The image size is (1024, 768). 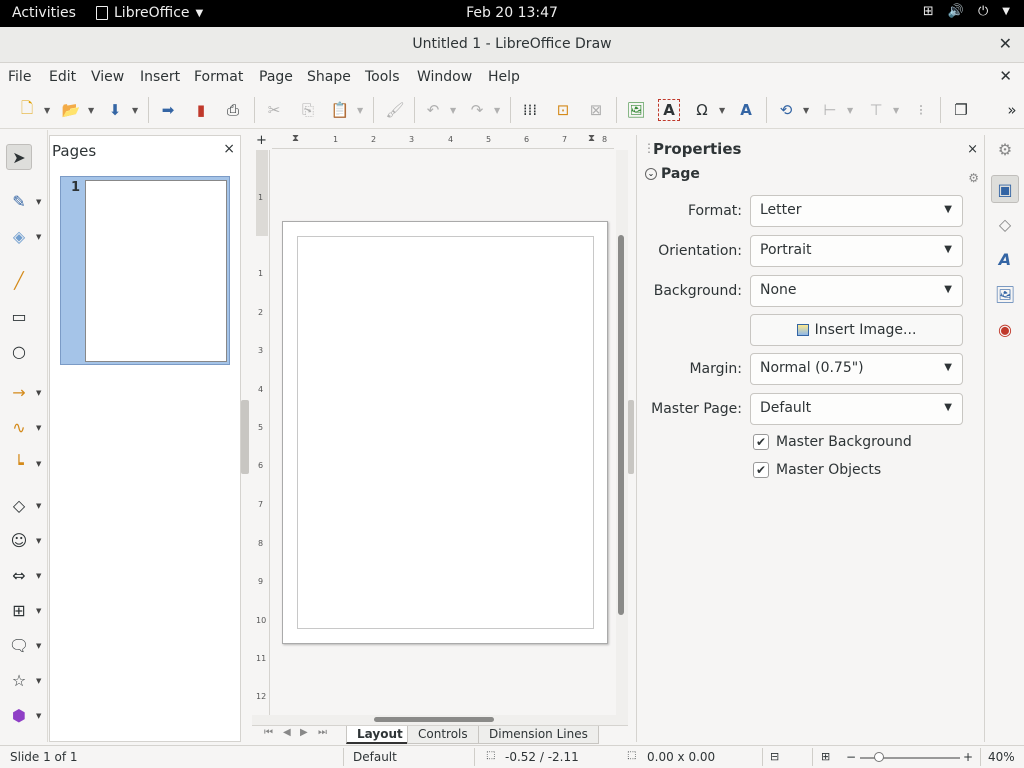 I want to click on master-background-checkbox: ✔ Master Background, so click(x=832, y=442).